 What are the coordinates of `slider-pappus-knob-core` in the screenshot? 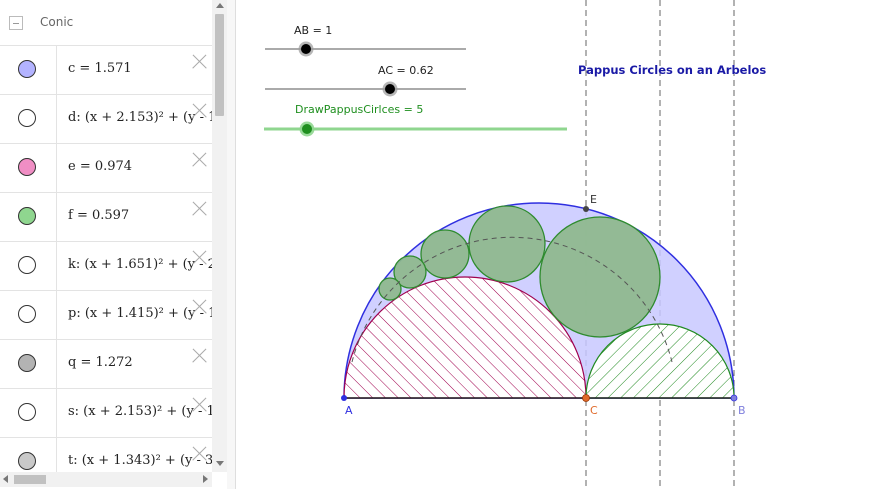 It's located at (307, 129).